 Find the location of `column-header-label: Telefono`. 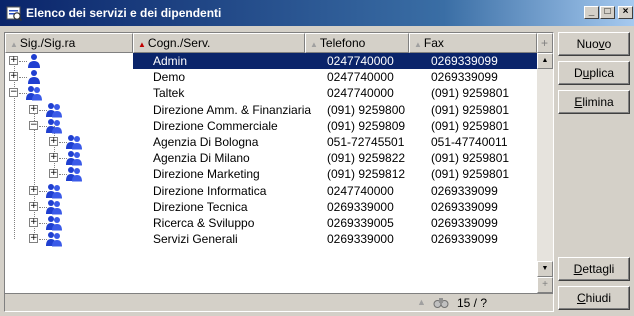

column-header-label: Telefono is located at coordinates (342, 43).